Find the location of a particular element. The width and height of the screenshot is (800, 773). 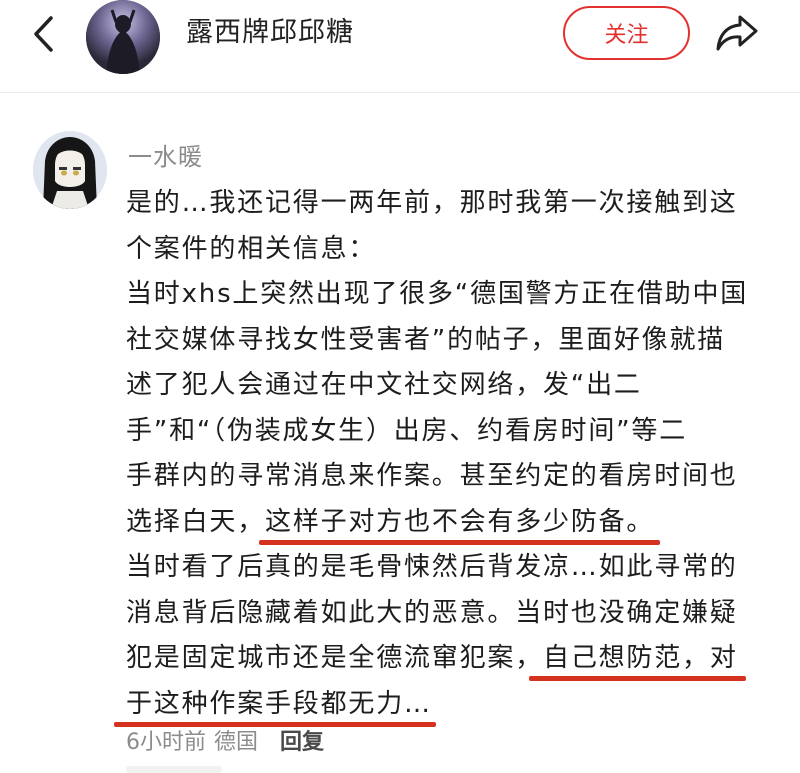

share-button is located at coordinates (737, 33).